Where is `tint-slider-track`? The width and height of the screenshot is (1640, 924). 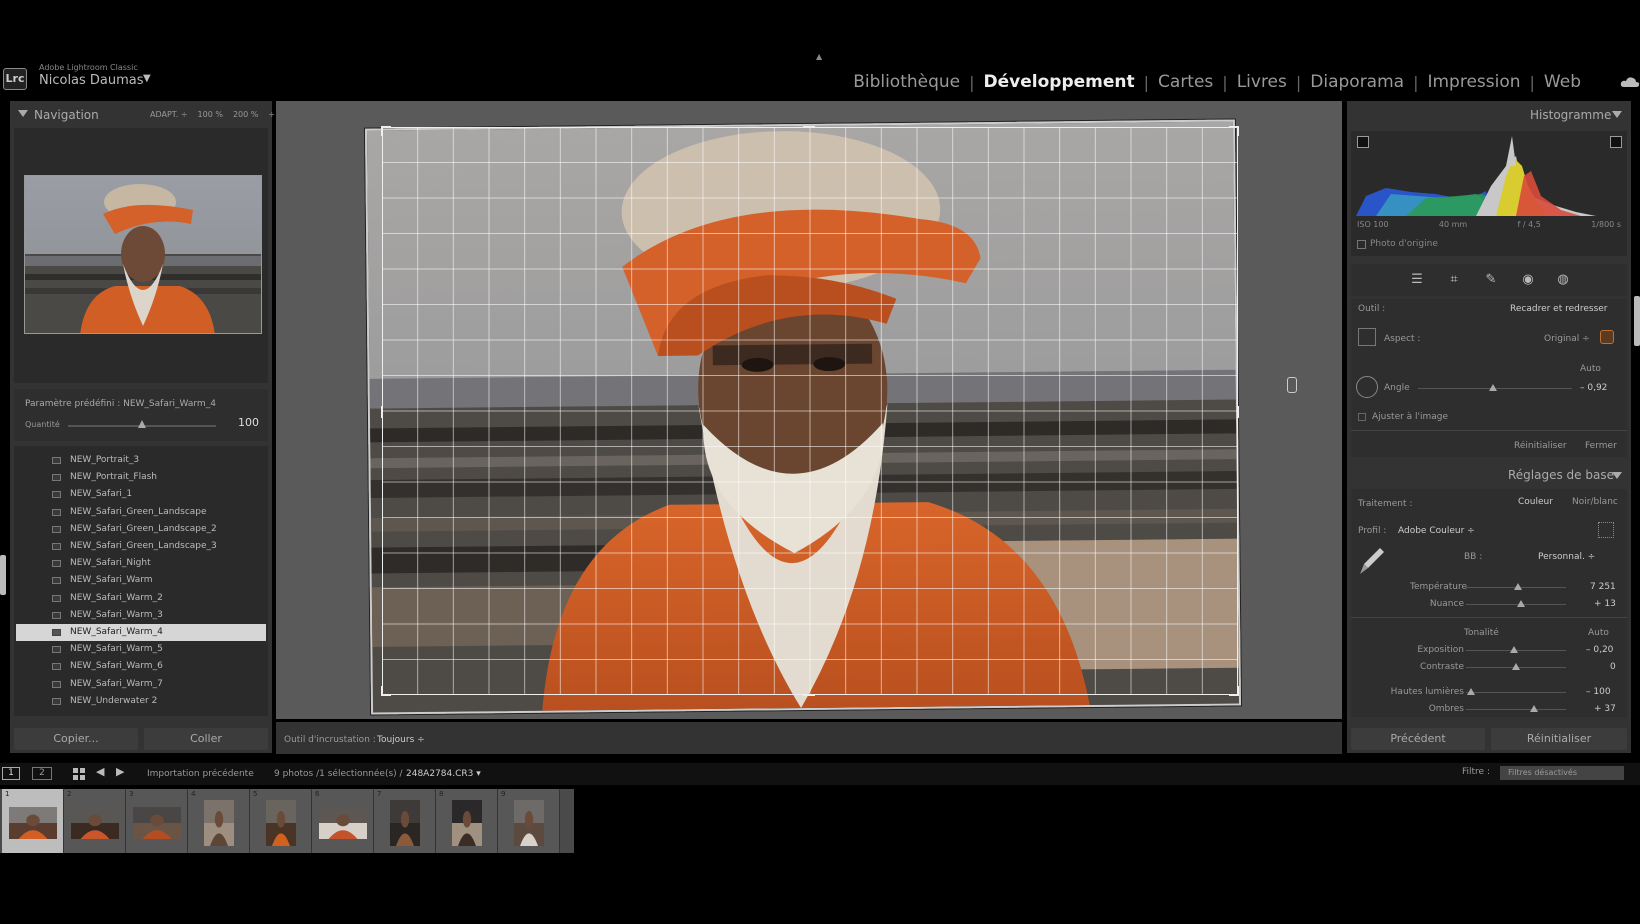
tint-slider-track is located at coordinates (1516, 604).